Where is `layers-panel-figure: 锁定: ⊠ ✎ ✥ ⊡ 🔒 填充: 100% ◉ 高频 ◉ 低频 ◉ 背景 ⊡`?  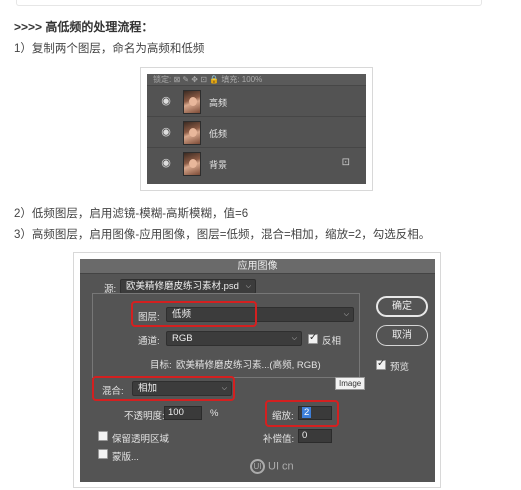
layers-panel-figure: 锁定: ⊠ ✎ ✥ ⊡ 🔒 填充: 100% ◉ 高频 ◉ 低频 ◉ 背景 ⊡ is located at coordinates (256, 129).